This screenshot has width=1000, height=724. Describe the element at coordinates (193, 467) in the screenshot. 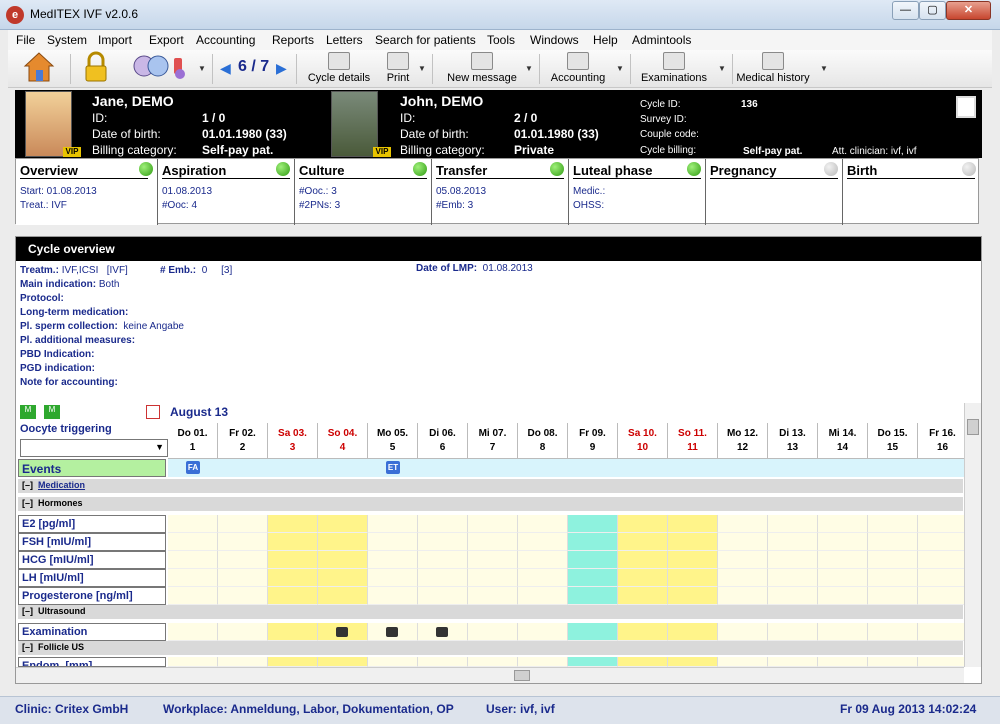

I see `event-fa-icon: FA` at that location.